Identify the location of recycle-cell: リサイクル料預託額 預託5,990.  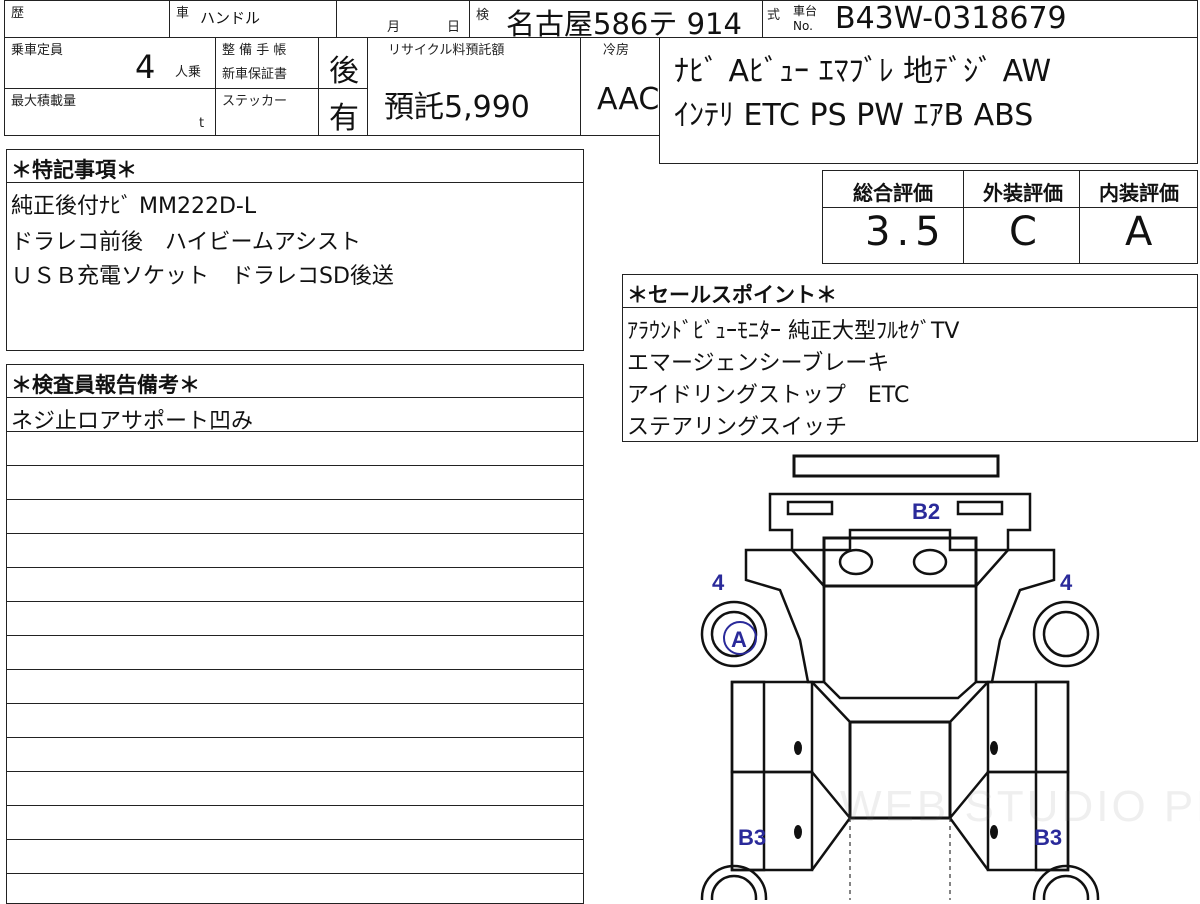
(474, 86).